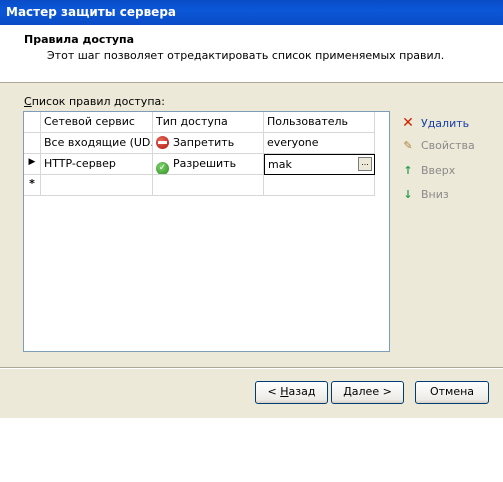  I want to click on move-down-label: Вниз, so click(435, 194).